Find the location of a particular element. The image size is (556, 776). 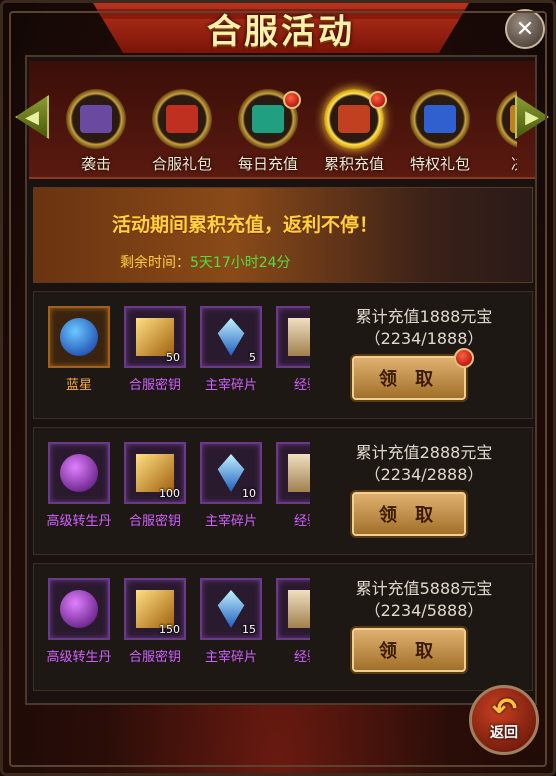

reward-item: 50 合服密钥 is located at coordinates (155, 349).